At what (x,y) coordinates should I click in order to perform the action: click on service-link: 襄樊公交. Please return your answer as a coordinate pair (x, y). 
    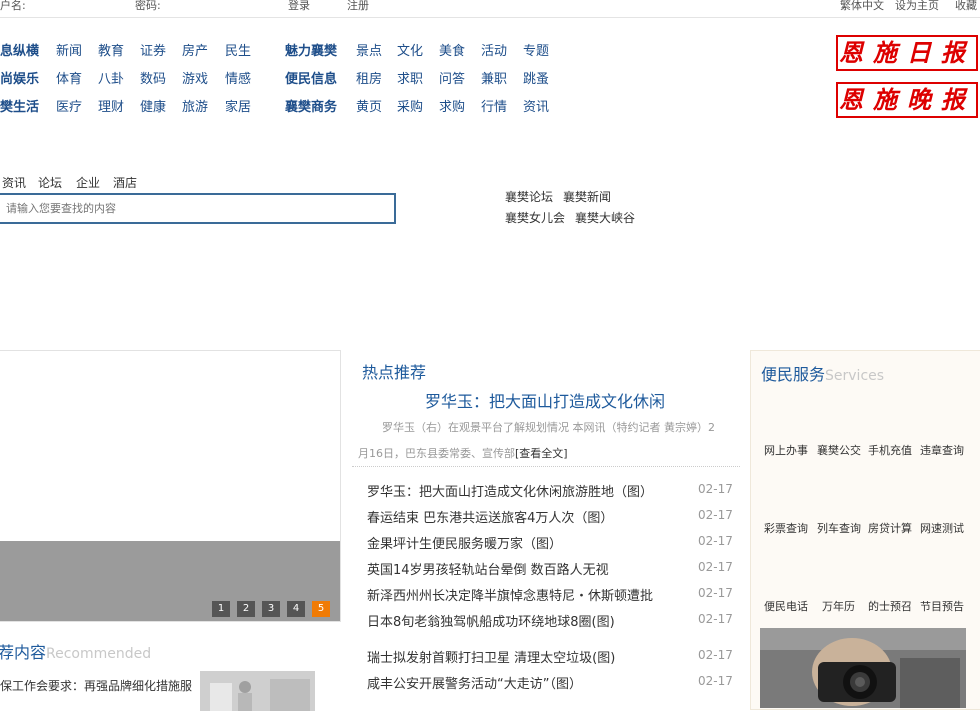
    Looking at the image, I should click on (839, 450).